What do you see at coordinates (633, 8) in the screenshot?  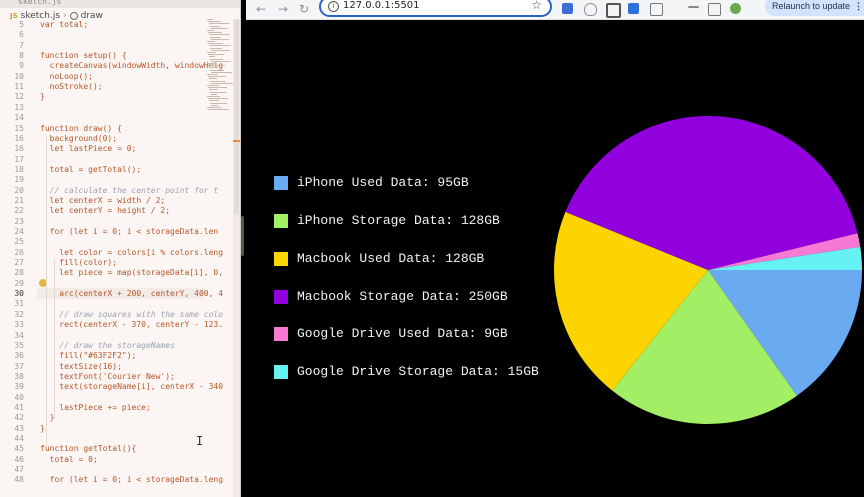 I see `notes-extension-icon` at bounding box center [633, 8].